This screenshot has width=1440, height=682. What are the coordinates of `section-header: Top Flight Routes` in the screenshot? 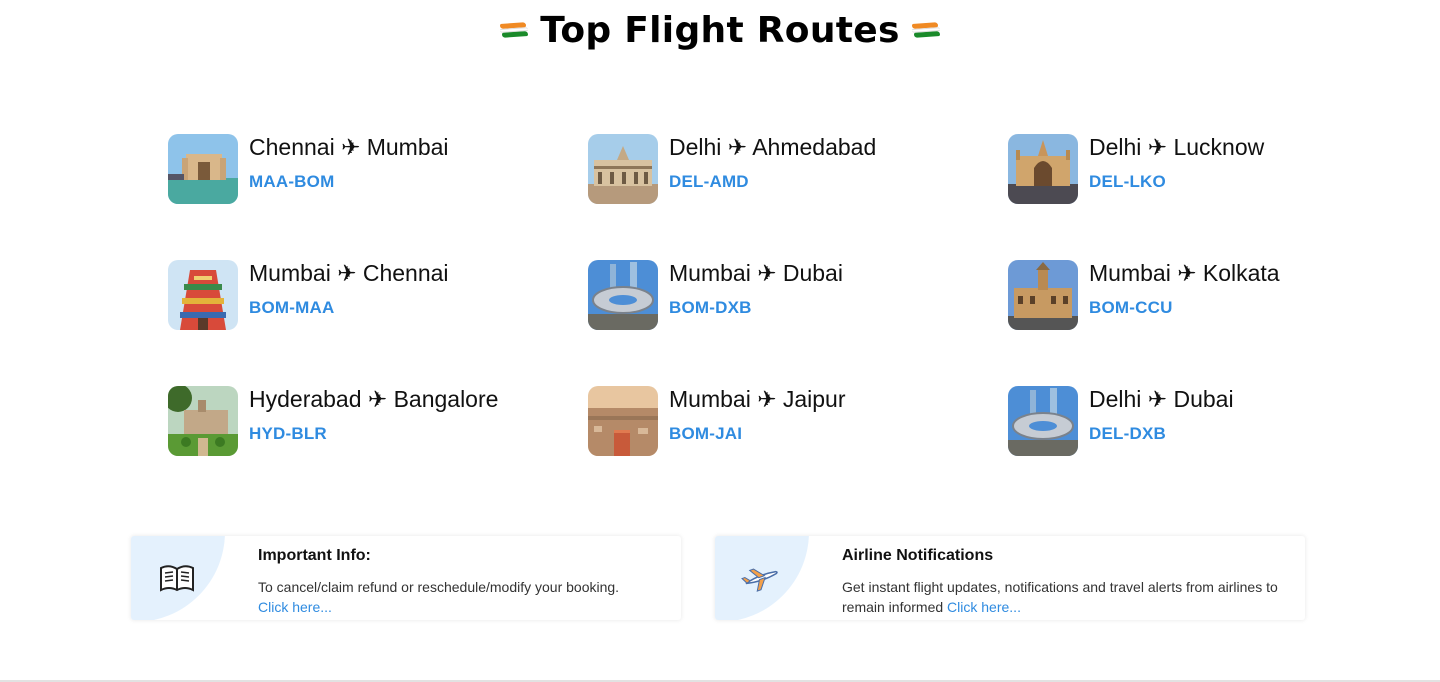 It's located at (720, 30).